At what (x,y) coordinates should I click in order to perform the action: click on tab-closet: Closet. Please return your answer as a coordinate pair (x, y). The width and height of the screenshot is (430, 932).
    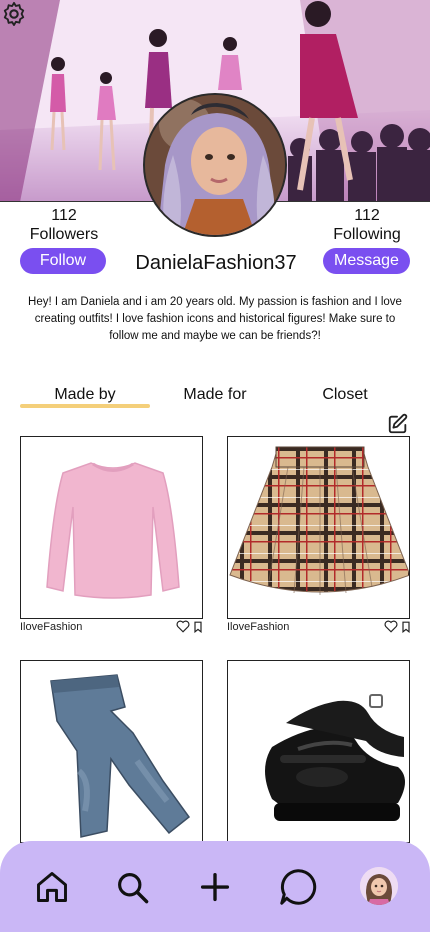
    Looking at the image, I should click on (345, 395).